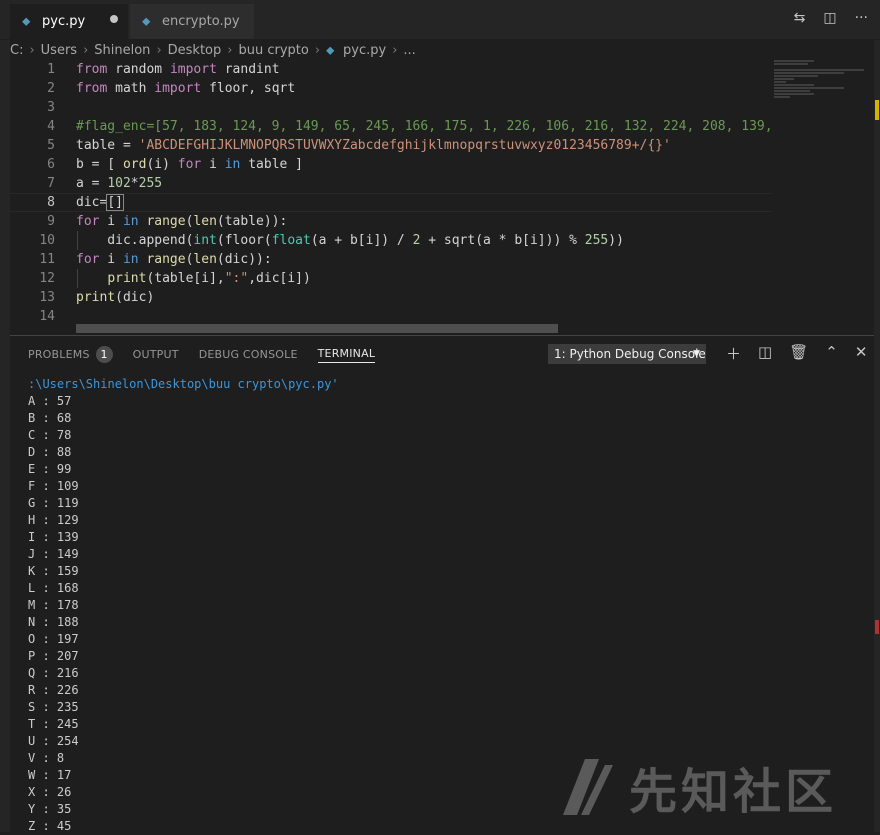  I want to click on breadcrumb-item: Desktop, so click(195, 50).